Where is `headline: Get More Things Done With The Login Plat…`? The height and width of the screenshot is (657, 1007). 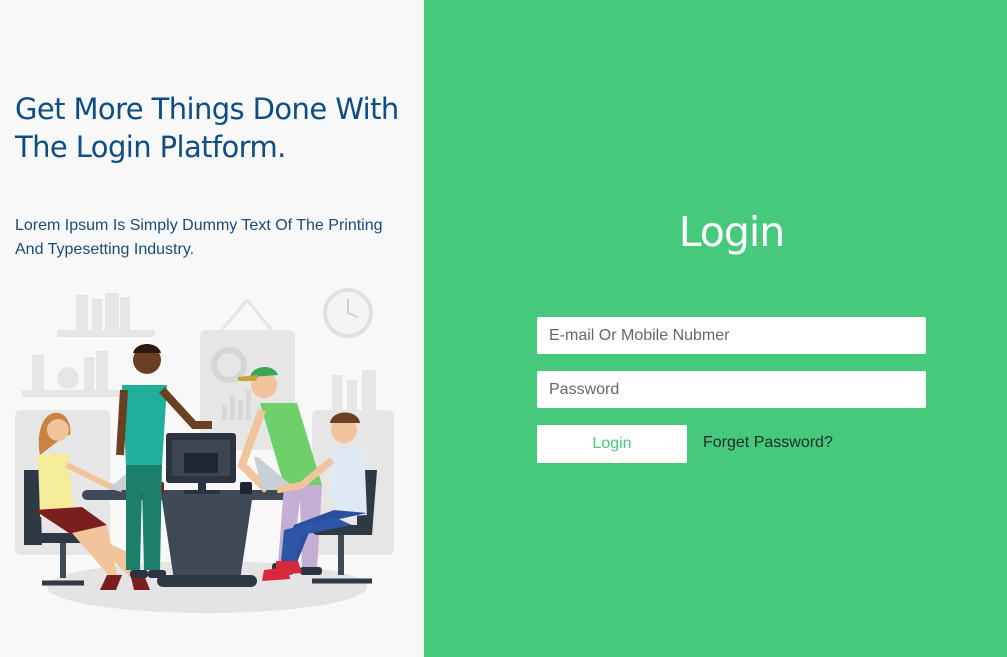 headline: Get More Things Done With The Login Plat… is located at coordinates (207, 128).